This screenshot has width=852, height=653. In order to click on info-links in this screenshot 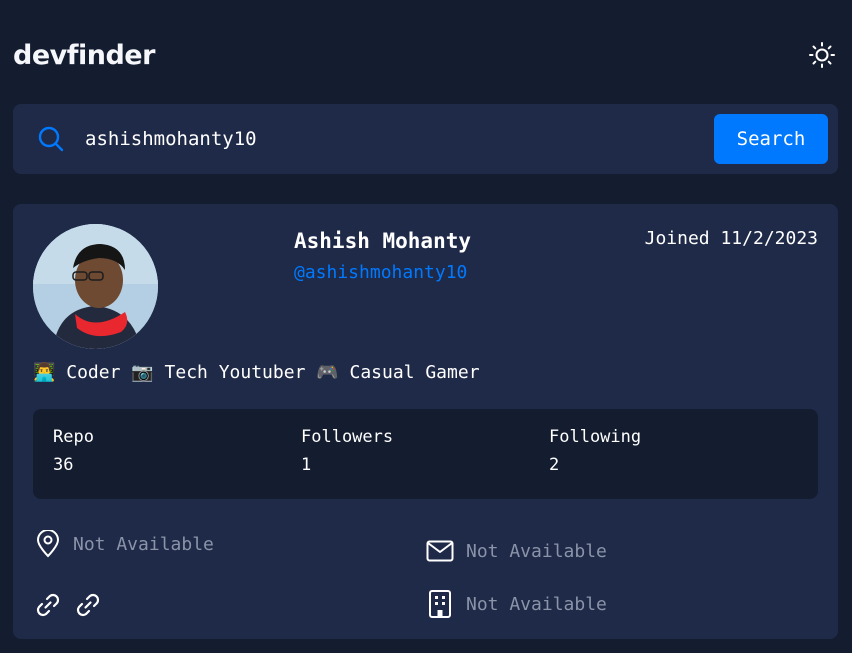, I will do `click(68, 605)`.